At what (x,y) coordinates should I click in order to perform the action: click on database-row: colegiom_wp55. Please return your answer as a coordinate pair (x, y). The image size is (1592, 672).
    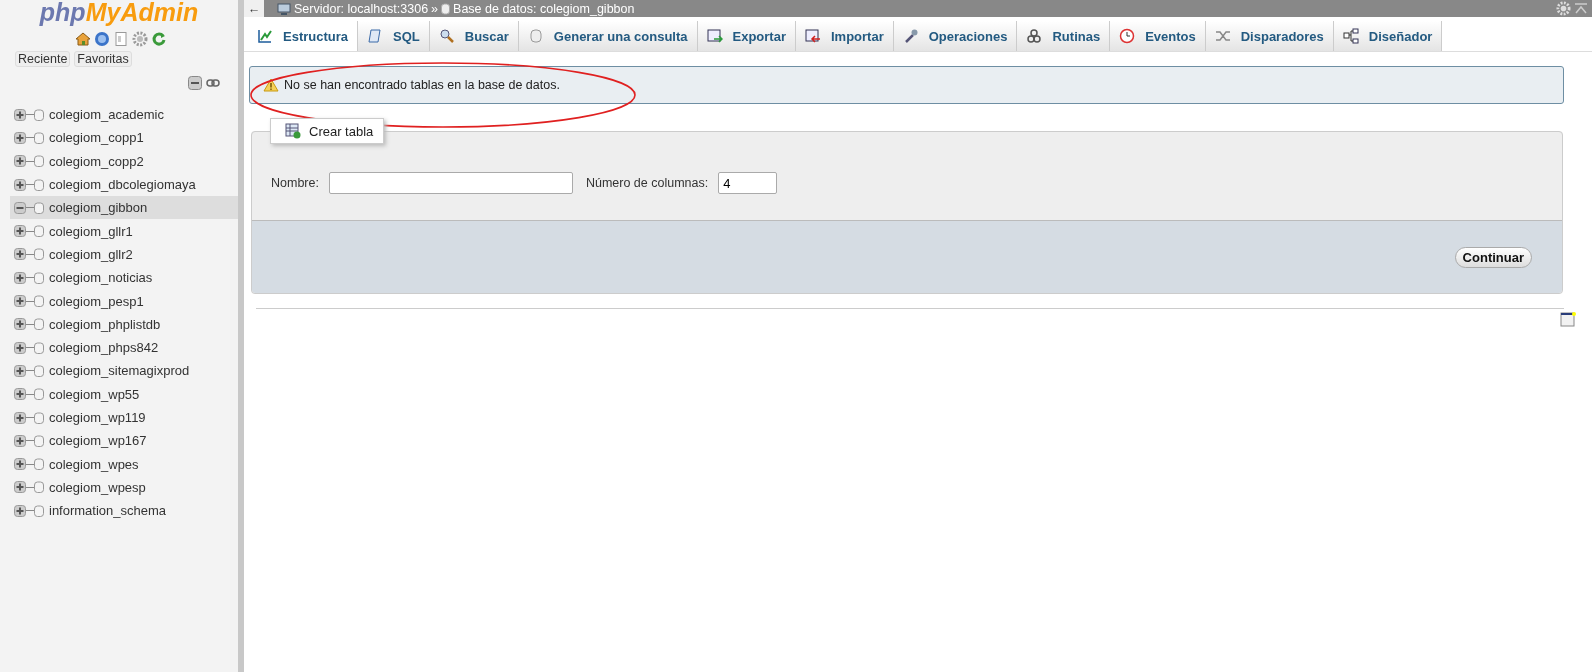
    Looking at the image, I should click on (124, 394).